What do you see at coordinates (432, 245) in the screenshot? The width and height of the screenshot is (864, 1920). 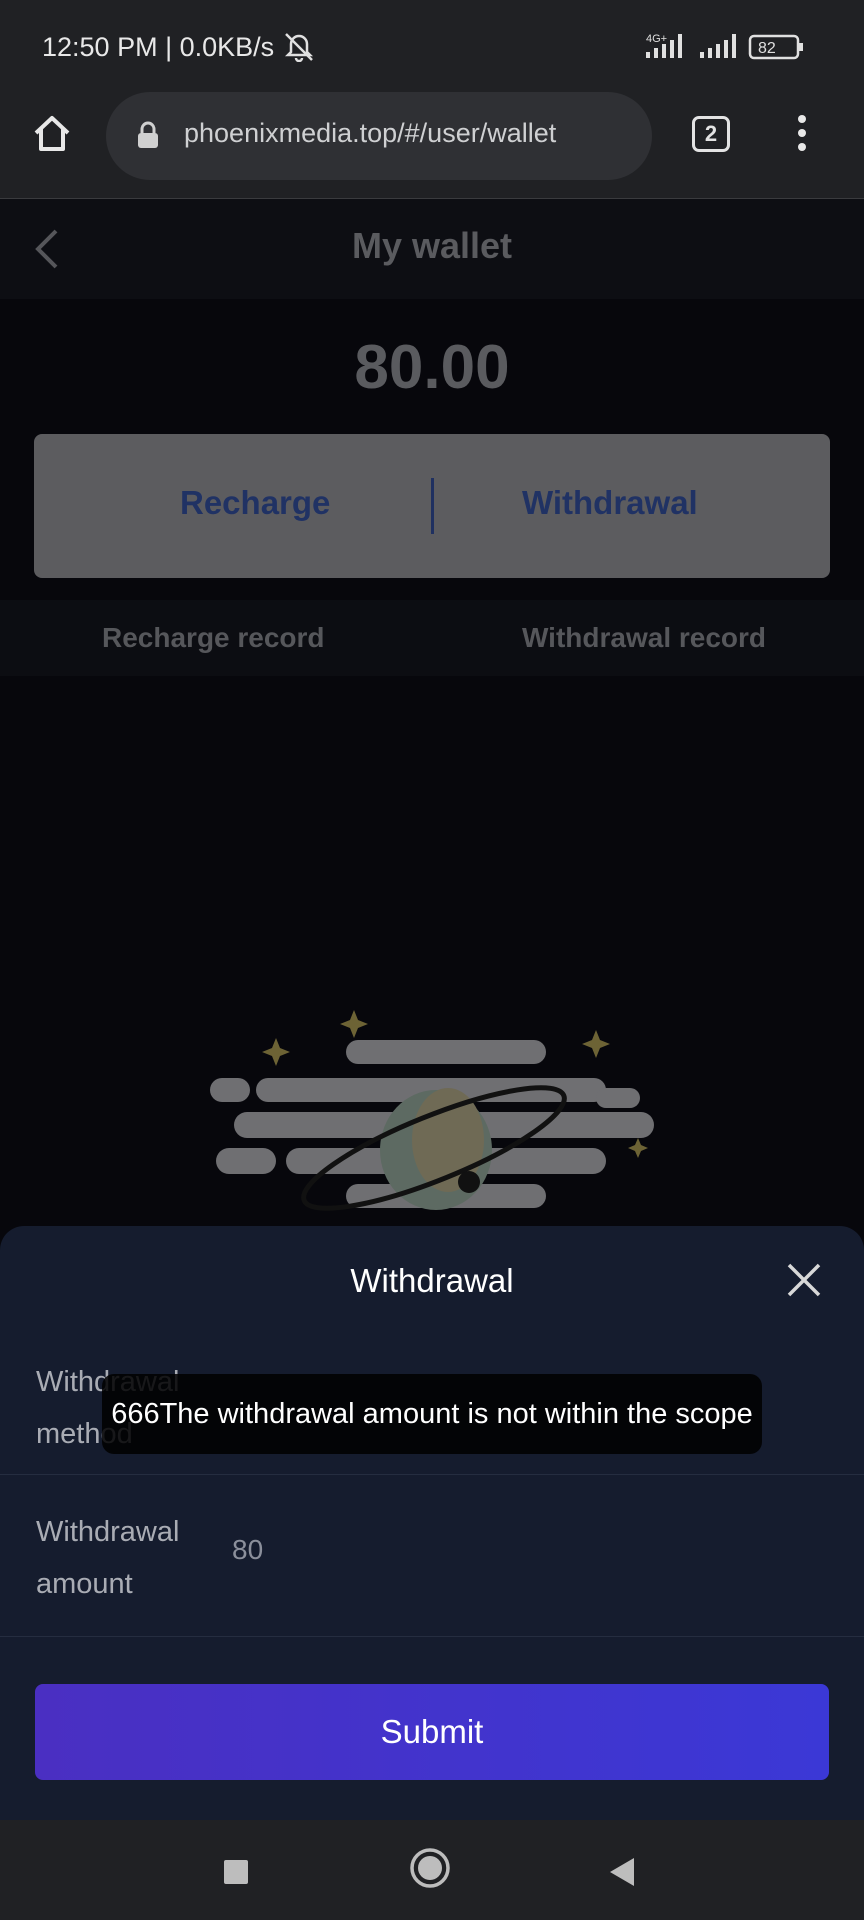 I see `page-title: My wallet` at bounding box center [432, 245].